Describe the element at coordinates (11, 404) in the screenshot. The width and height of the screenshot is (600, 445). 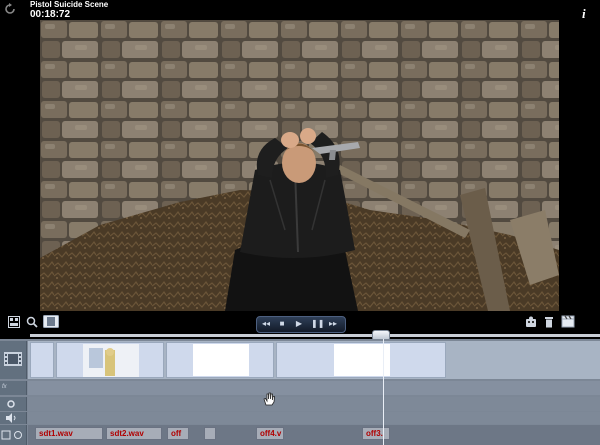
I see `gear-icon` at that location.